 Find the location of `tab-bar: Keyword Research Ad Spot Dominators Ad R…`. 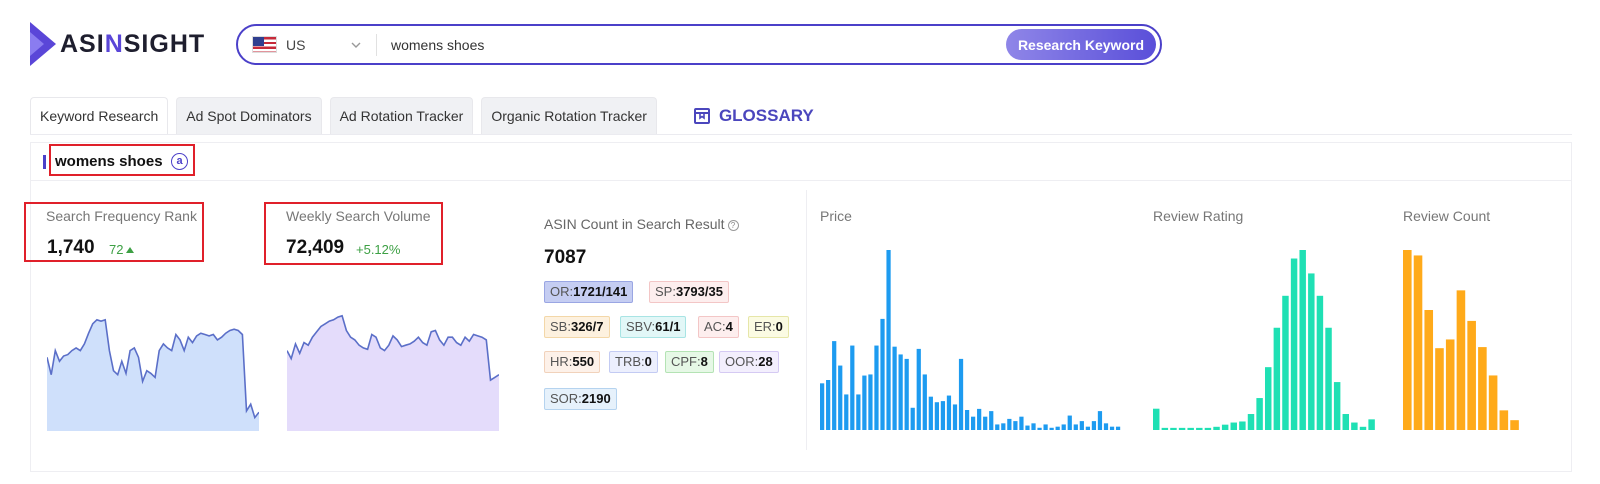

tab-bar: Keyword Research Ad Spot Dominators Ad R… is located at coordinates (422, 115).